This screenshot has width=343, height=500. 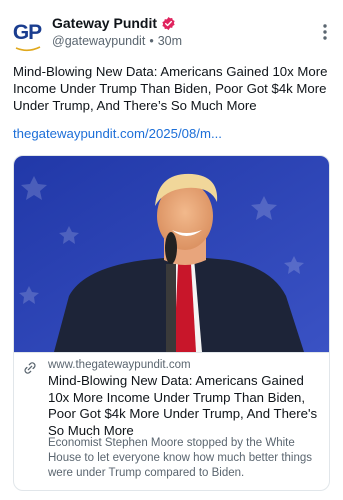 What do you see at coordinates (119, 365) in the screenshot?
I see `card-domain: www.thegatewaypundit.com` at bounding box center [119, 365].